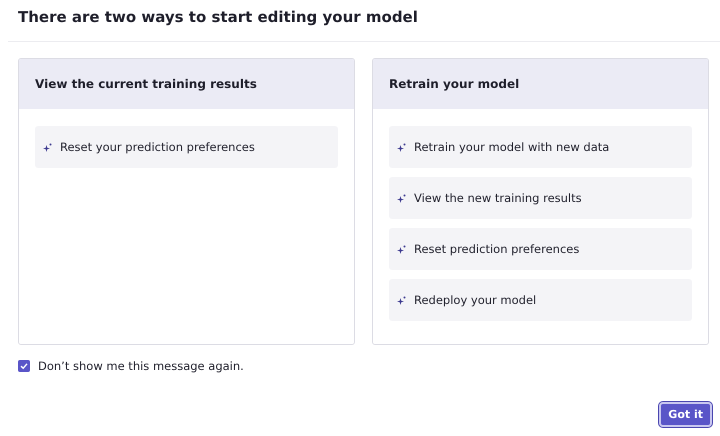 The height and width of the screenshot is (436, 720). What do you see at coordinates (454, 84) in the screenshot?
I see `card-heading: Retrain your model` at bounding box center [454, 84].